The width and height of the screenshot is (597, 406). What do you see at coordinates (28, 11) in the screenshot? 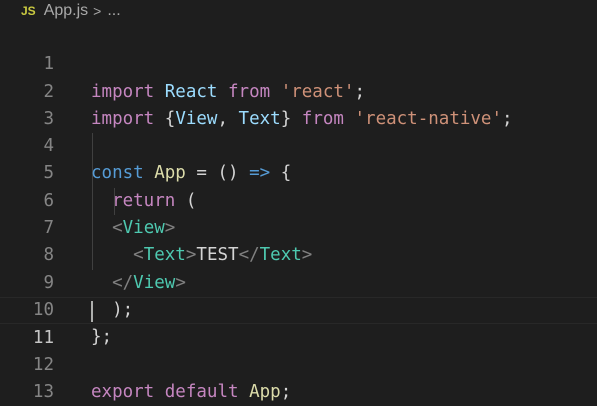
I see `javascript-file-icon: JS` at bounding box center [28, 11].